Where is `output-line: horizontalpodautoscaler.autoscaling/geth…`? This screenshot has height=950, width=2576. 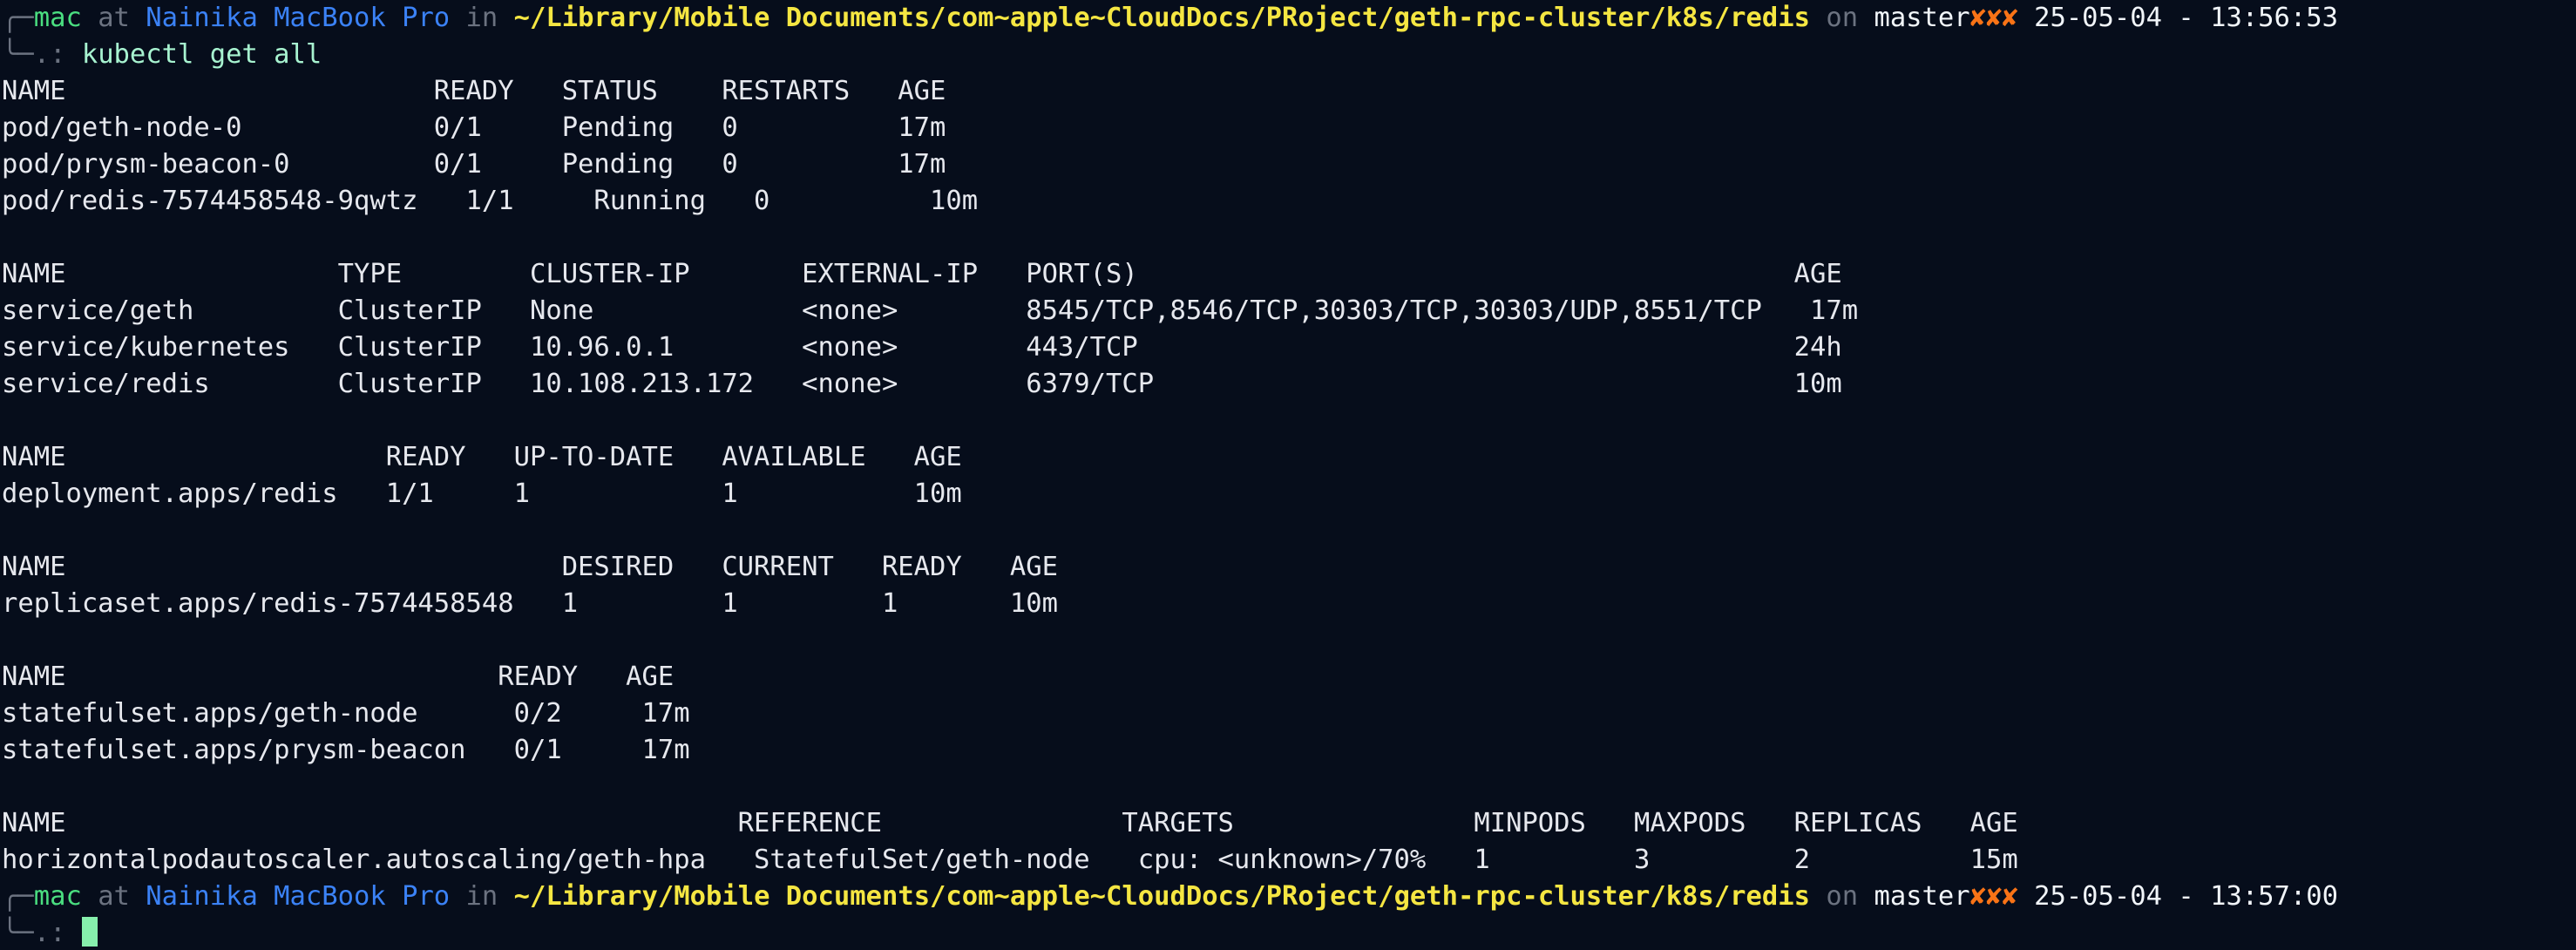
output-line: horizontalpodautoscaler.autoscaling/geth… is located at coordinates (1010, 860).